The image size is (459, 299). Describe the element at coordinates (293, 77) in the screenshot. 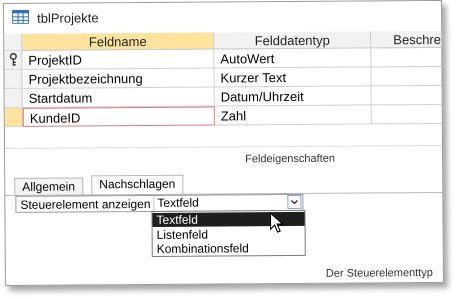

I see `field-type-cell: Kurzer Text` at that location.